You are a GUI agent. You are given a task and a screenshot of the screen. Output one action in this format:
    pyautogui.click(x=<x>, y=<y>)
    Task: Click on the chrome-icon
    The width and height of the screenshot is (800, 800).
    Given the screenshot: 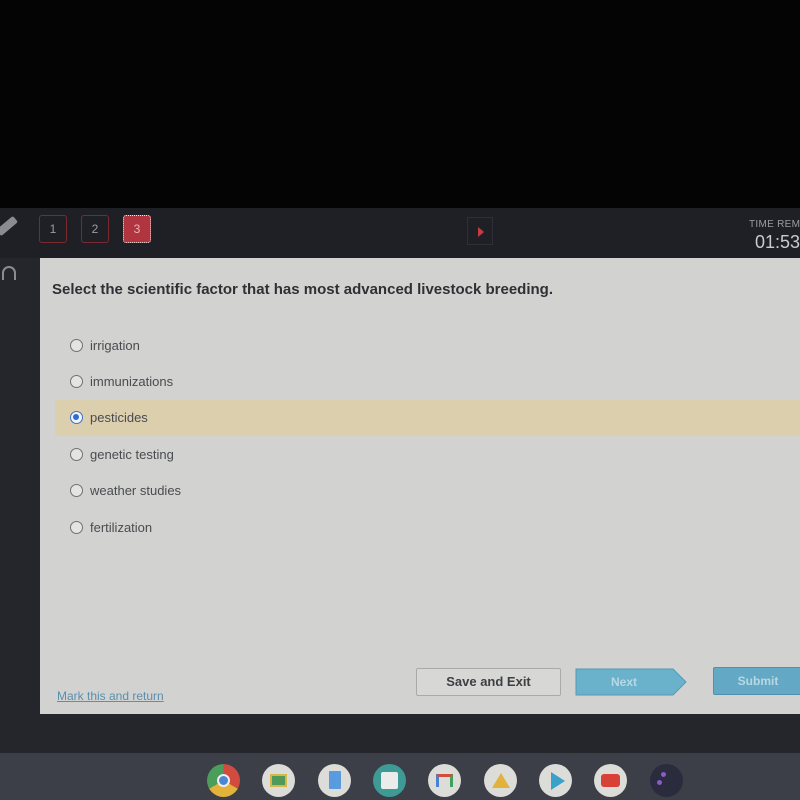 What is the action you would take?
    pyautogui.click(x=223, y=780)
    